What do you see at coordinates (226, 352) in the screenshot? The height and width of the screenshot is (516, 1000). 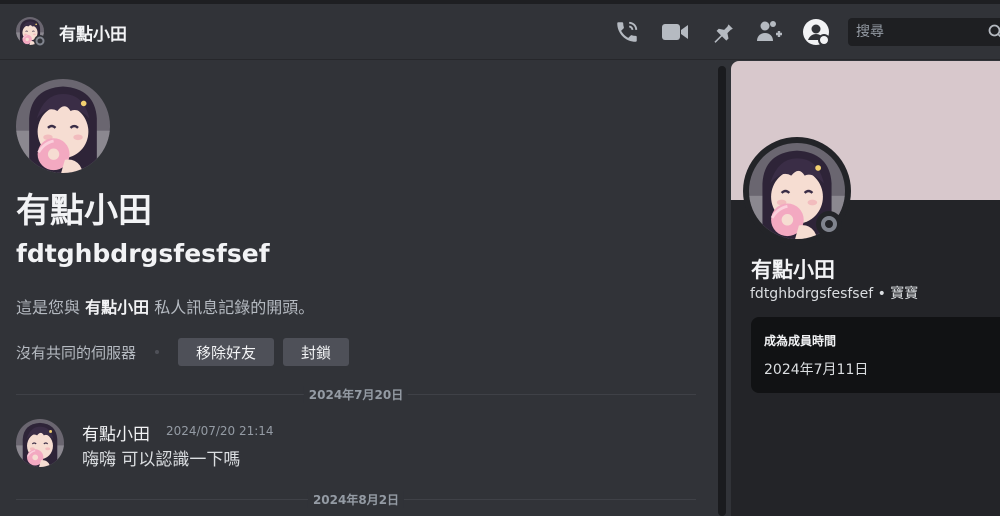 I see `remove-friend-button: 移除好友` at bounding box center [226, 352].